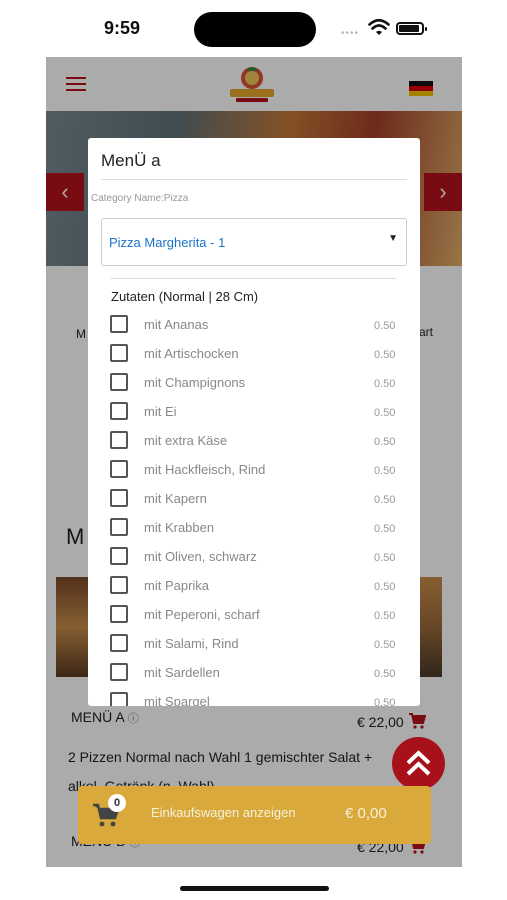 The width and height of the screenshot is (507, 900). Describe the element at coordinates (140, 198) in the screenshot. I see `category-name: Category Name:Pizza` at that location.